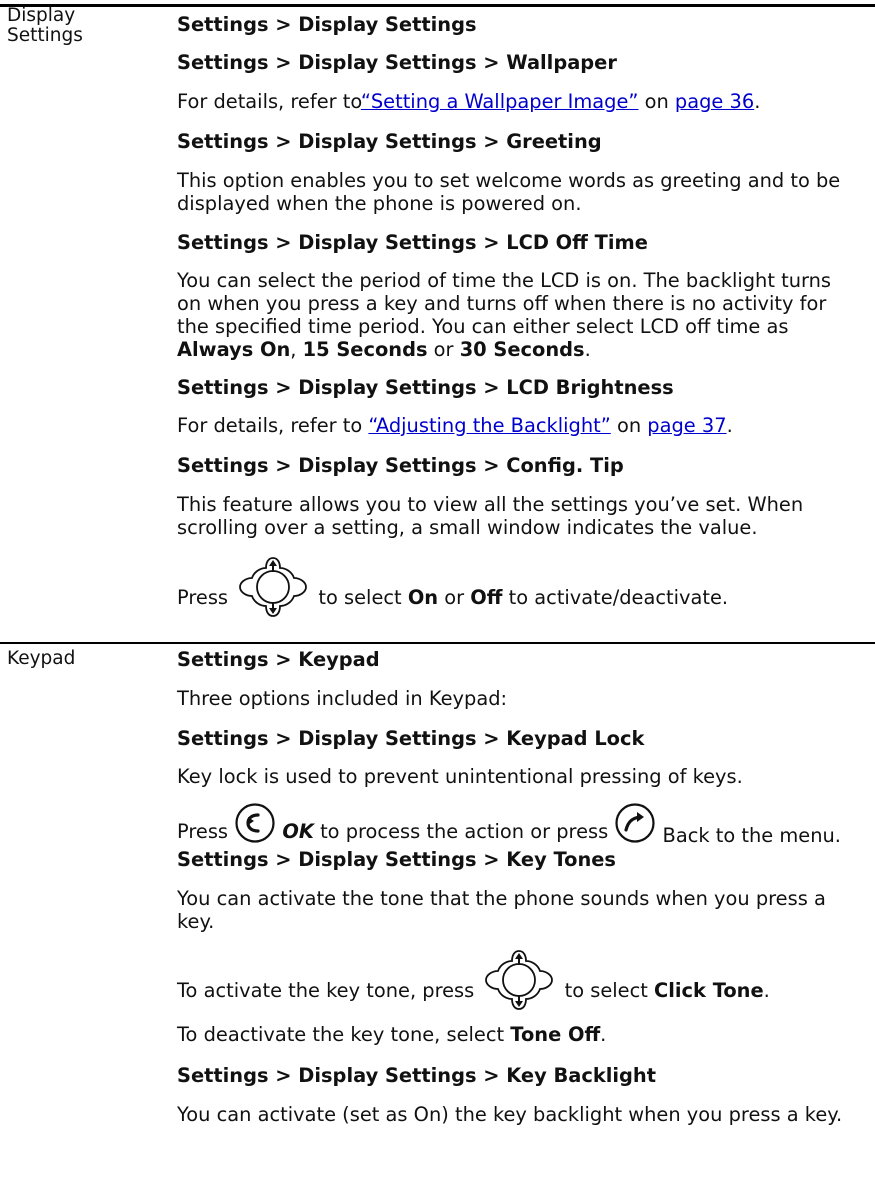 The image size is (875, 1196). What do you see at coordinates (298, 831) in the screenshot?
I see `ok-label: OK` at bounding box center [298, 831].